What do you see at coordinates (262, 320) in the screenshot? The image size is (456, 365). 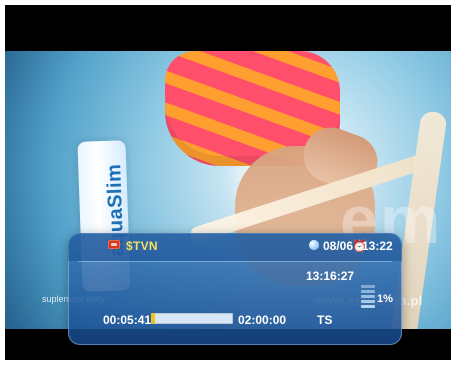 I see `total-duration: 02:00:00` at bounding box center [262, 320].